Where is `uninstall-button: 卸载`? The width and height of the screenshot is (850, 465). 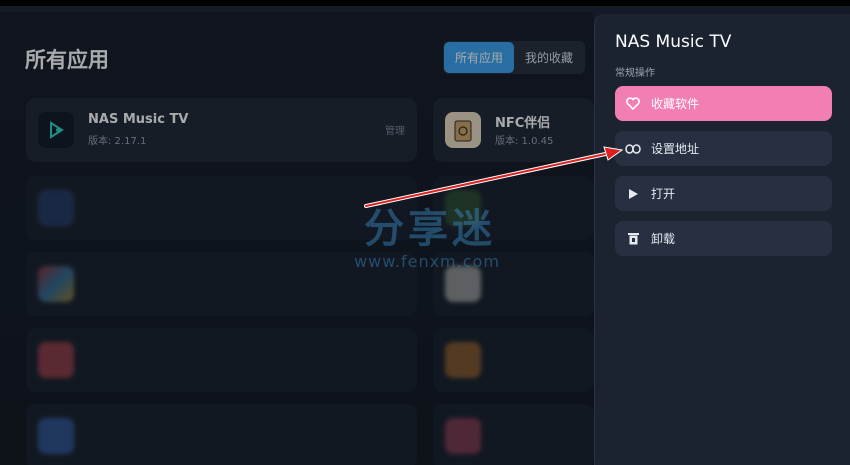 uninstall-button: 卸载 is located at coordinates (723, 238).